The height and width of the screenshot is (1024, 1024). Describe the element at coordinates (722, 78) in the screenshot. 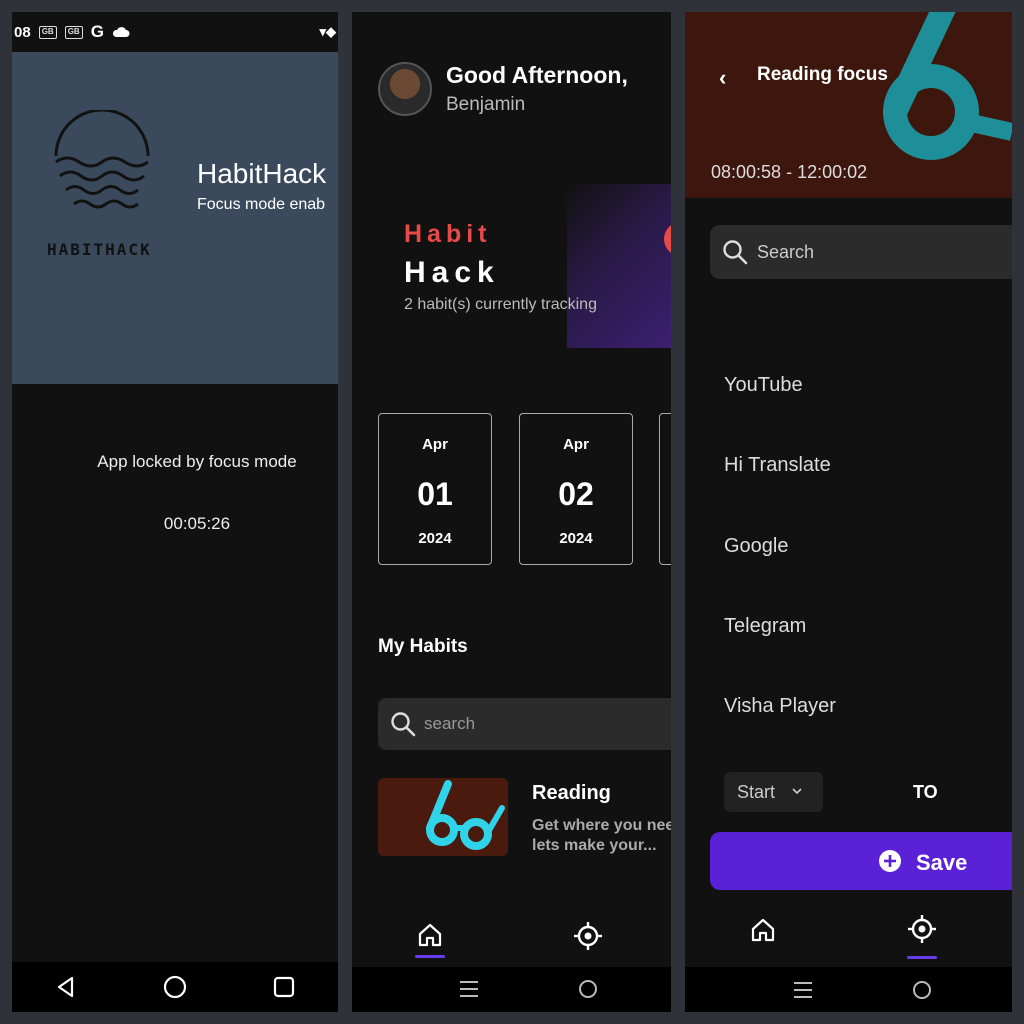

I see `back-button: ‹` at that location.